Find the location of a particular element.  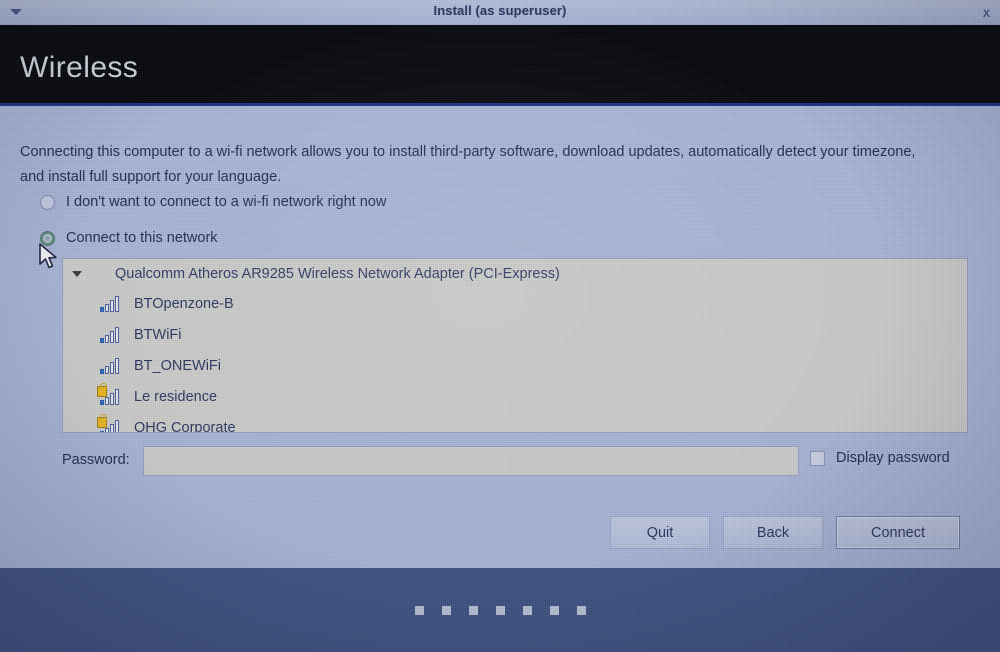

network-row: BTOpenzone-B is located at coordinates (515, 303).